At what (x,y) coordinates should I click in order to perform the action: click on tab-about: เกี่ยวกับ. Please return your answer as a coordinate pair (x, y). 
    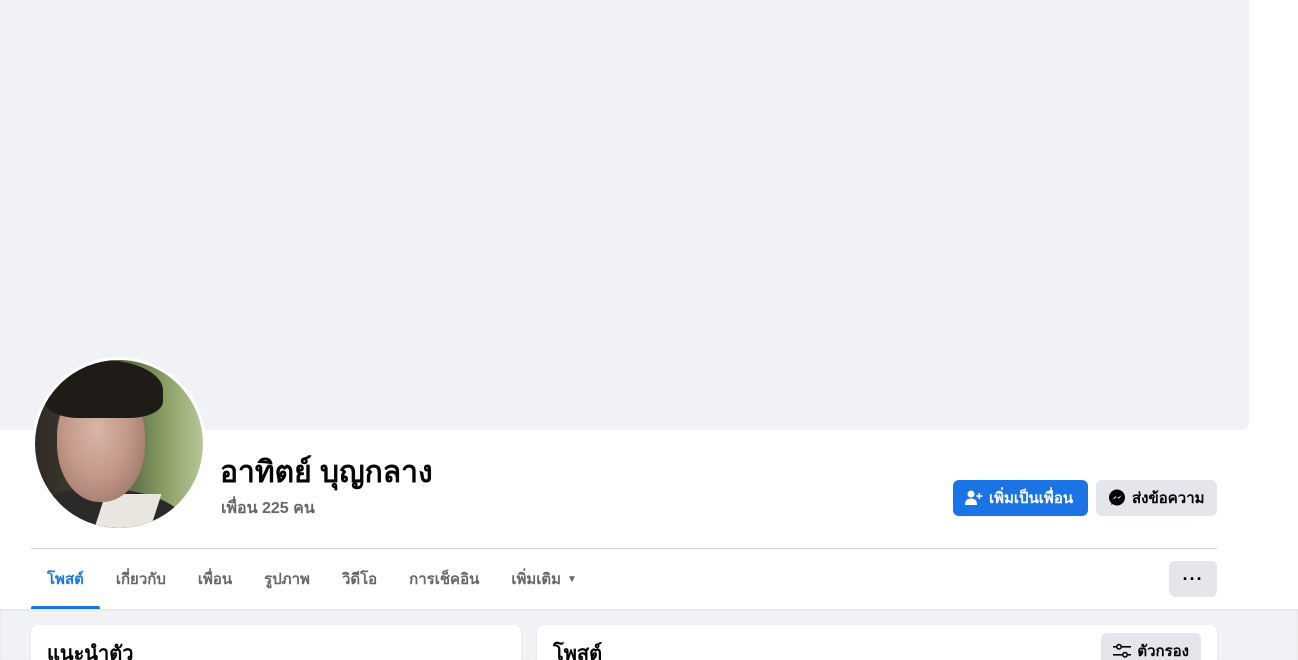
    Looking at the image, I should click on (141, 579).